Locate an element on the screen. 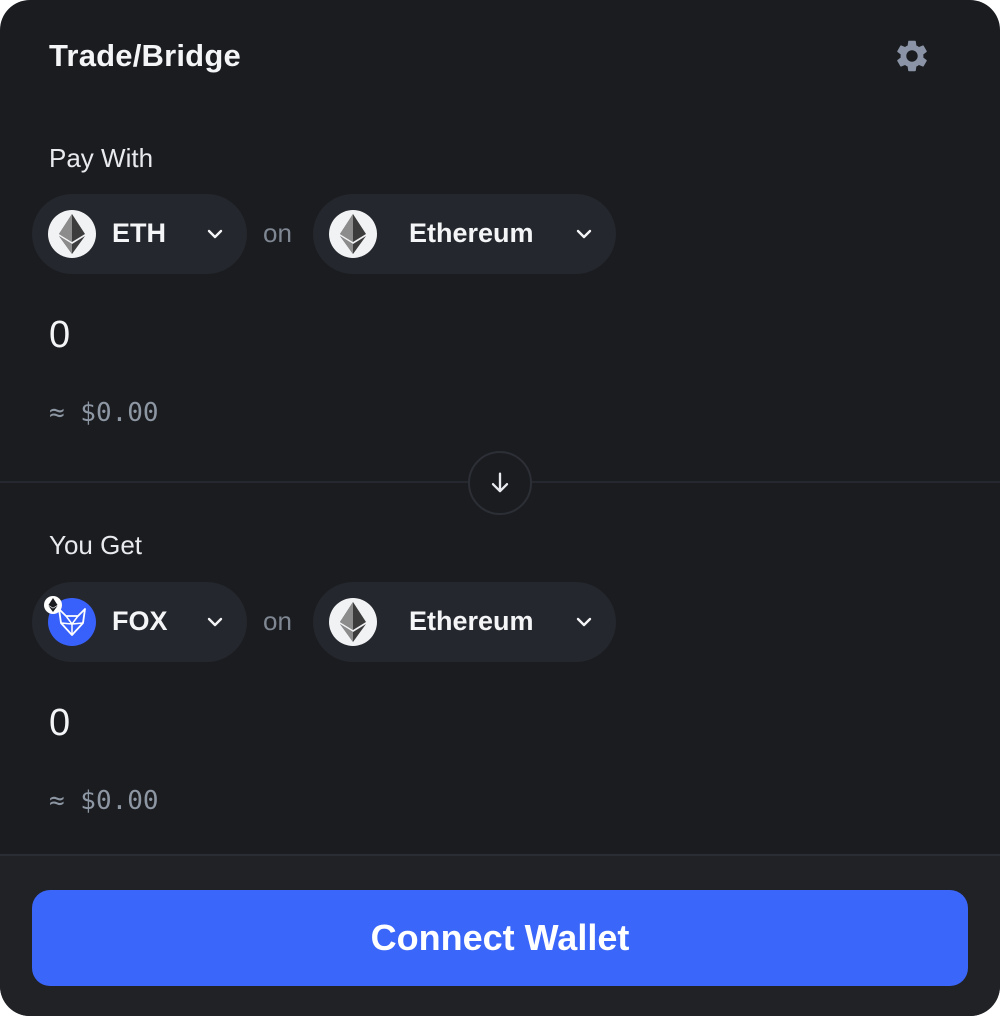 The height and width of the screenshot is (1016, 1000). swap-direction-button is located at coordinates (500, 483).